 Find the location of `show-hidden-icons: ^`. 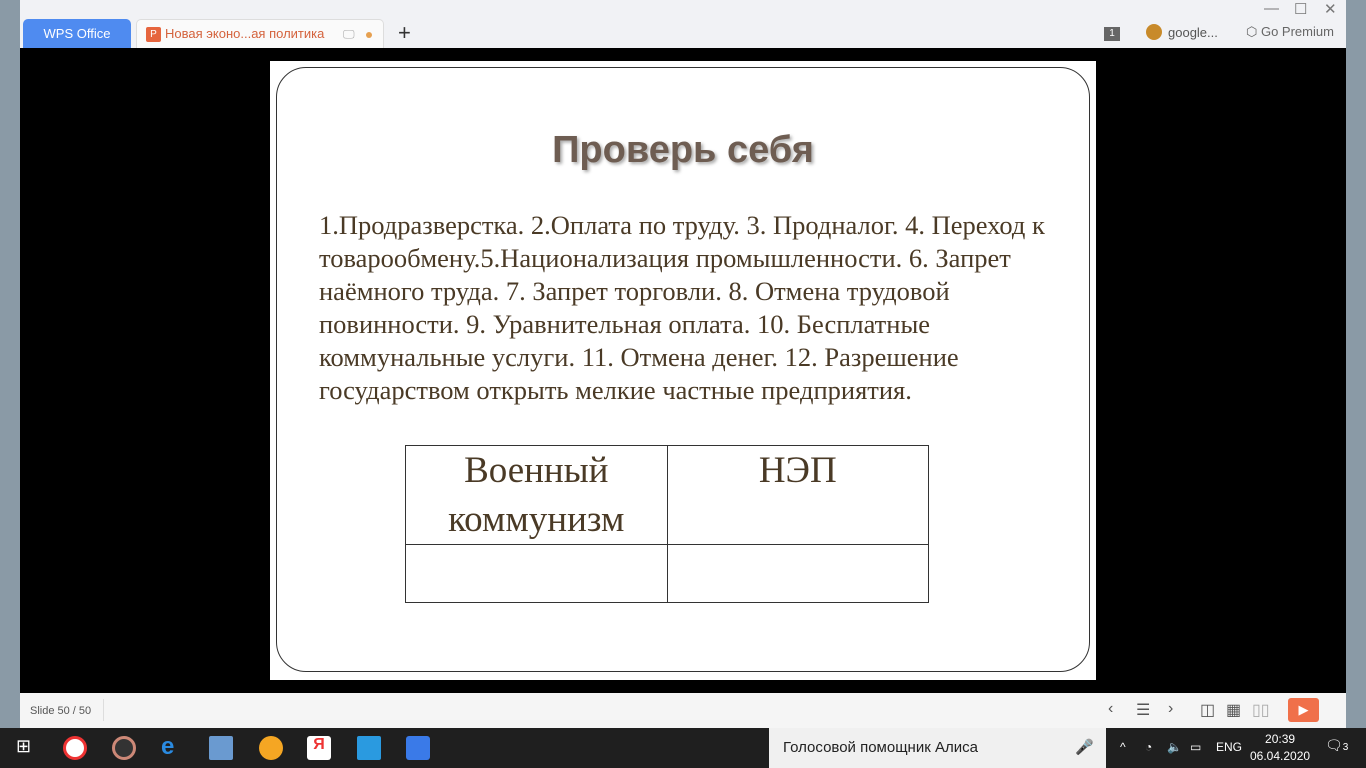

show-hidden-icons: ^ is located at coordinates (1123, 747).